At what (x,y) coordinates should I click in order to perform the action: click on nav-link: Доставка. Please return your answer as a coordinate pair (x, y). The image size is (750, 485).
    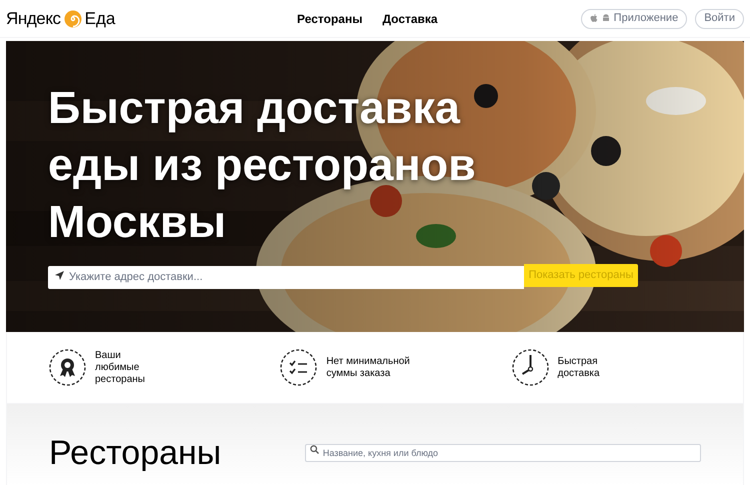
    Looking at the image, I should click on (410, 19).